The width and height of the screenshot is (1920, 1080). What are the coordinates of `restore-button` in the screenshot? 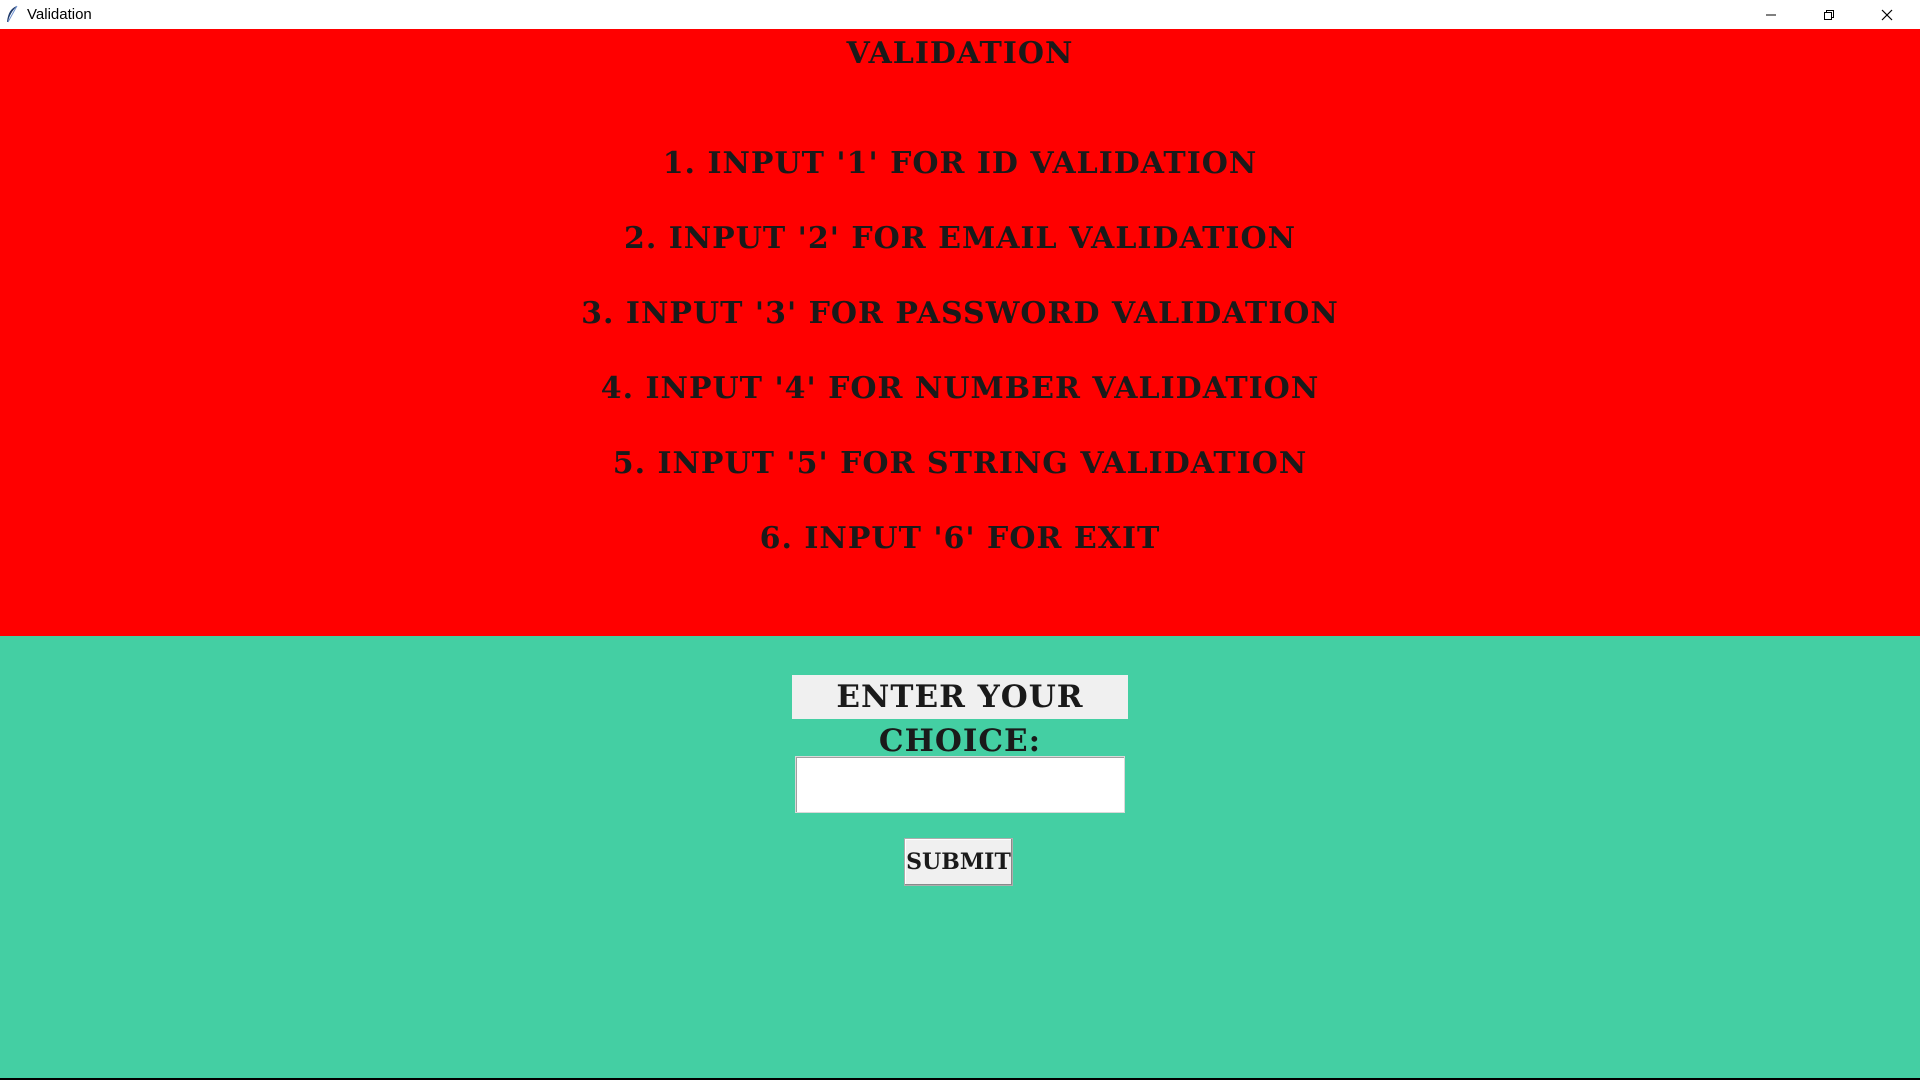 It's located at (1829, 14).